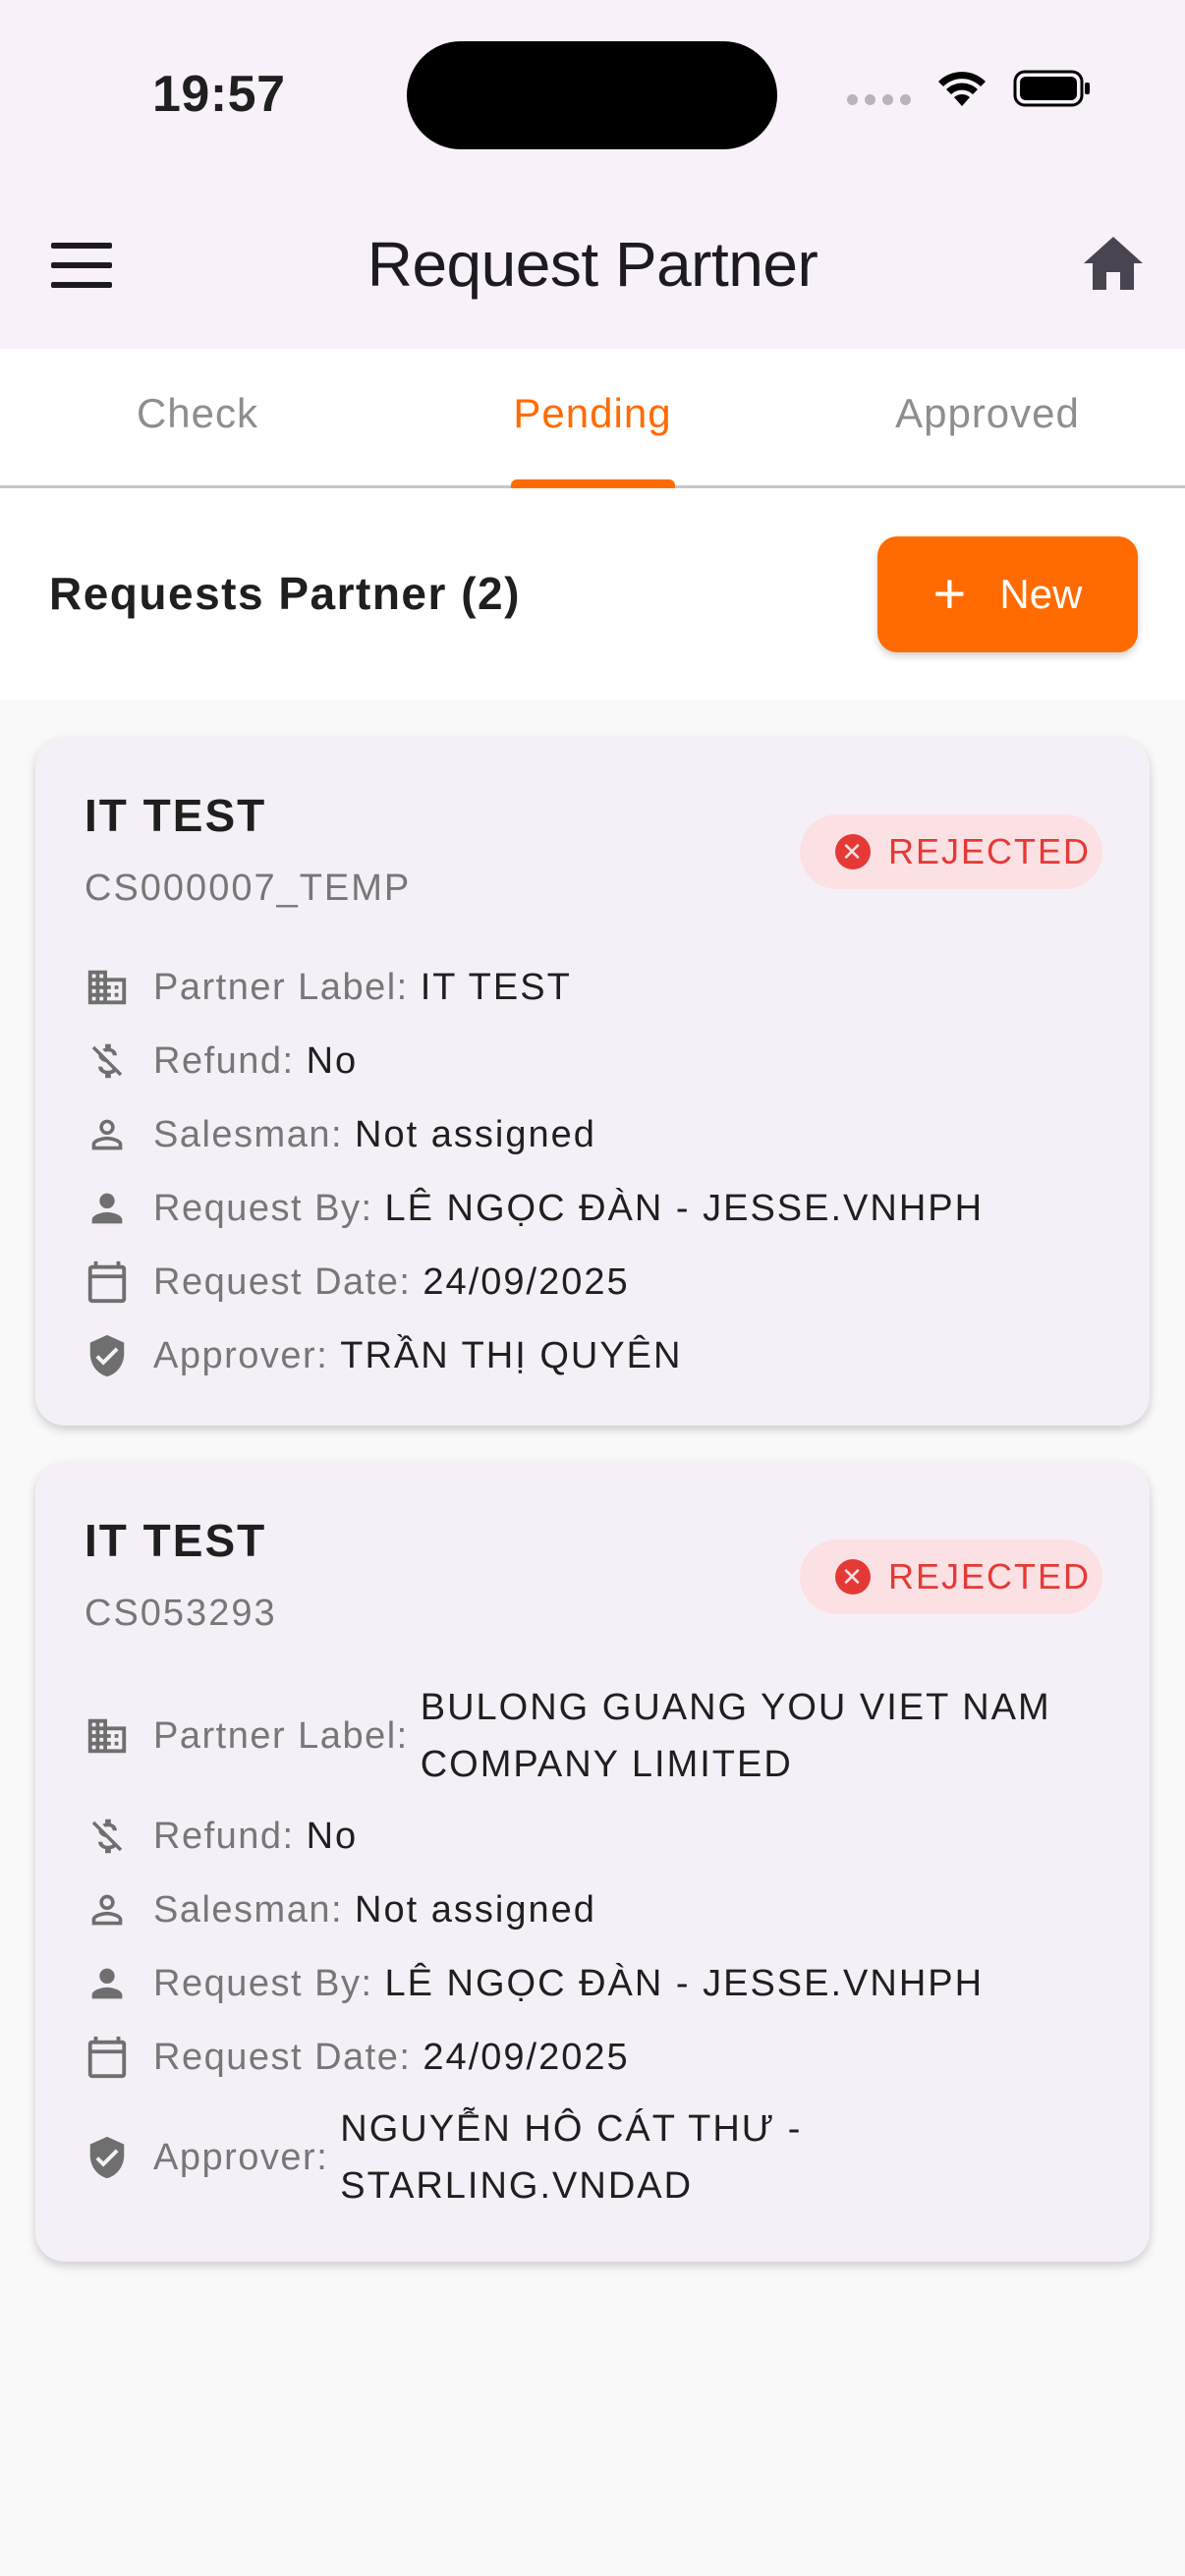 The height and width of the screenshot is (2576, 1185). Describe the element at coordinates (1052, 88) in the screenshot. I see `battery-icon` at that location.